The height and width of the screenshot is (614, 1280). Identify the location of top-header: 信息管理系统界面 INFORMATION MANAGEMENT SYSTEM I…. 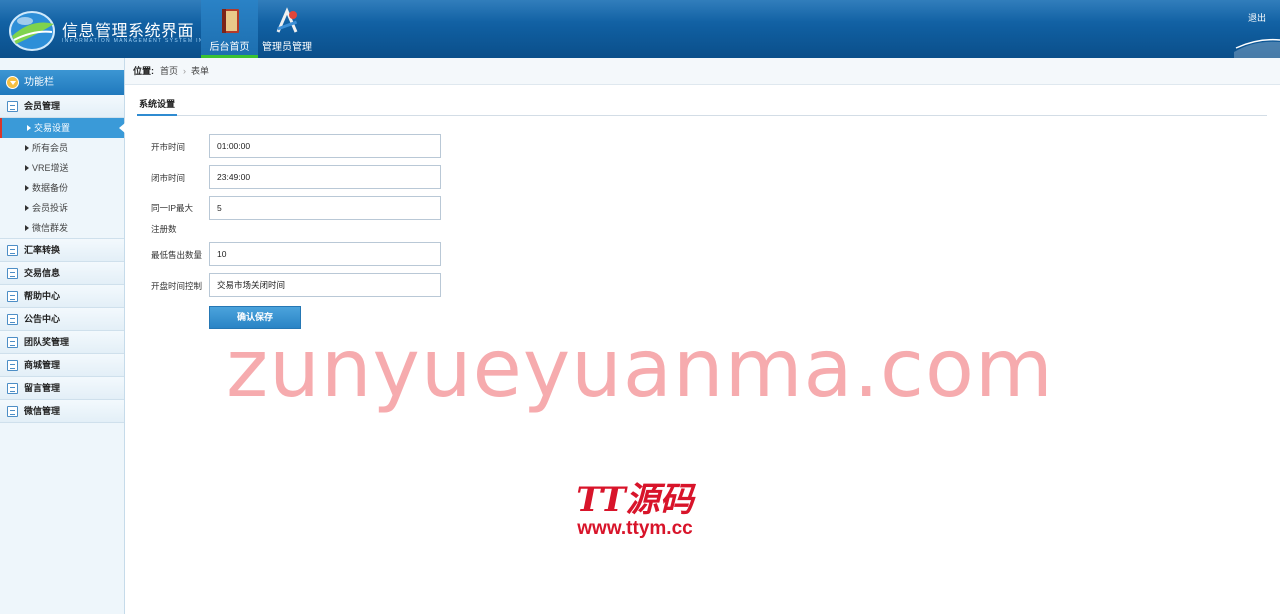
(640, 29).